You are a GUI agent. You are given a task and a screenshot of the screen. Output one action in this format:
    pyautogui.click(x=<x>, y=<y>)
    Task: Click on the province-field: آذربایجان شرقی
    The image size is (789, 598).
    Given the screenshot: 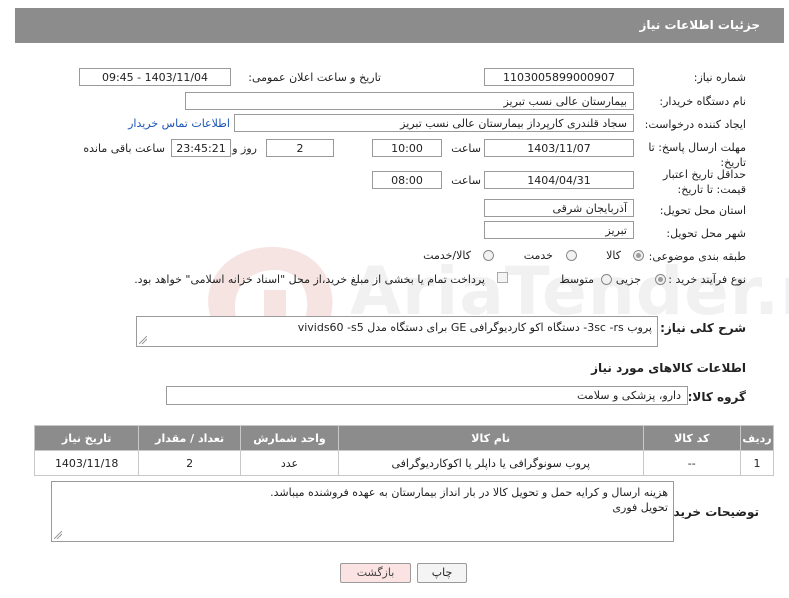 What is the action you would take?
    pyautogui.click(x=559, y=208)
    